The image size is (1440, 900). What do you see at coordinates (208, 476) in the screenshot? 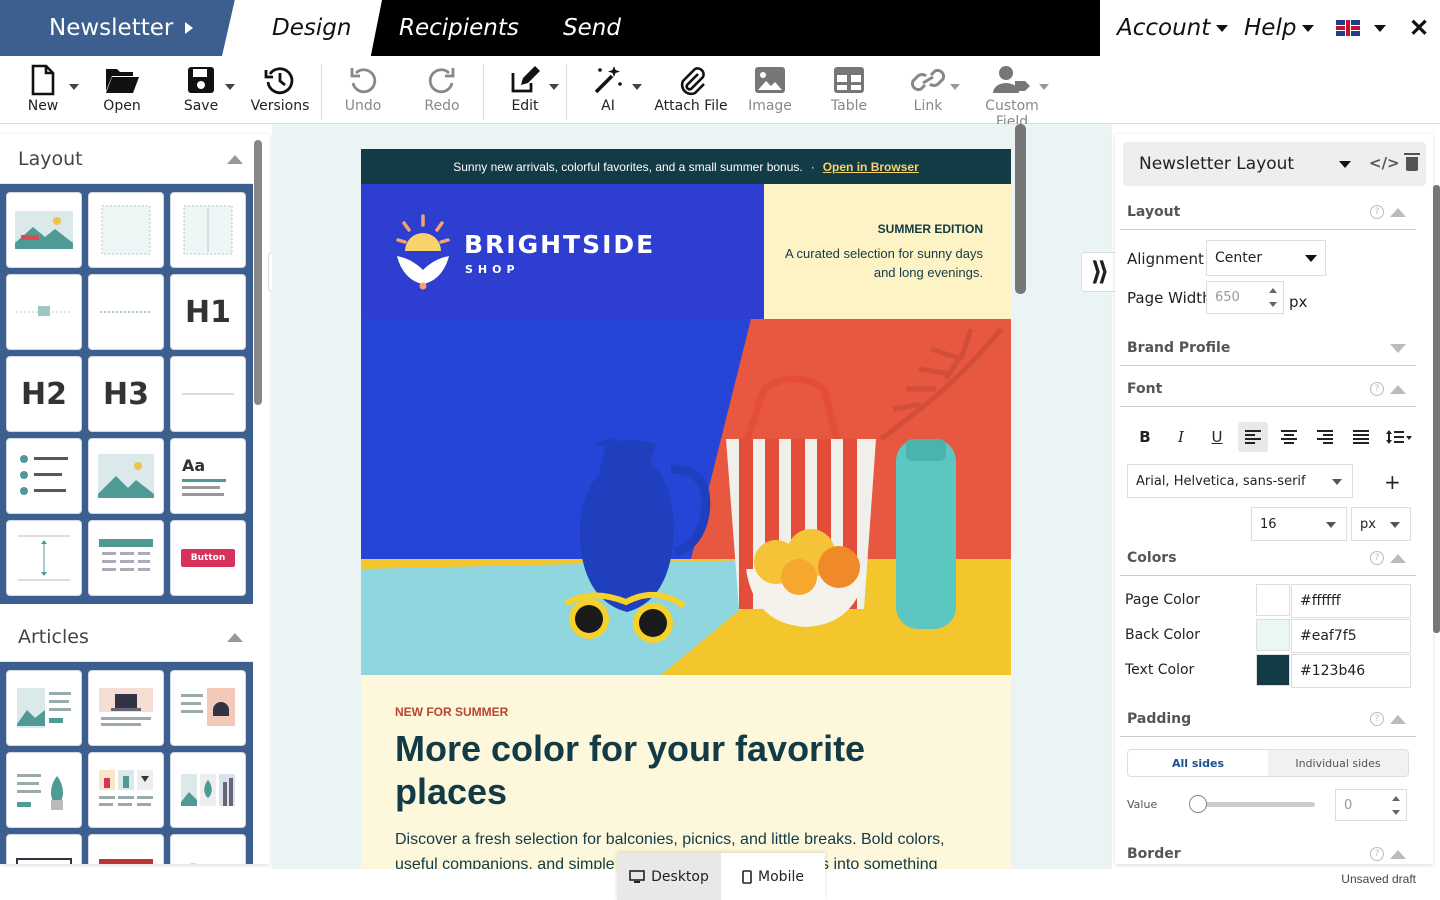
I see `block-text: Aa` at bounding box center [208, 476].